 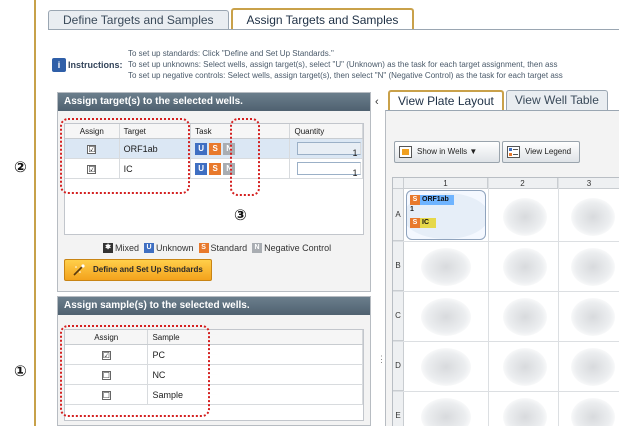 I want to click on define-standards-button: Define and Set Up Standards, so click(x=138, y=270).